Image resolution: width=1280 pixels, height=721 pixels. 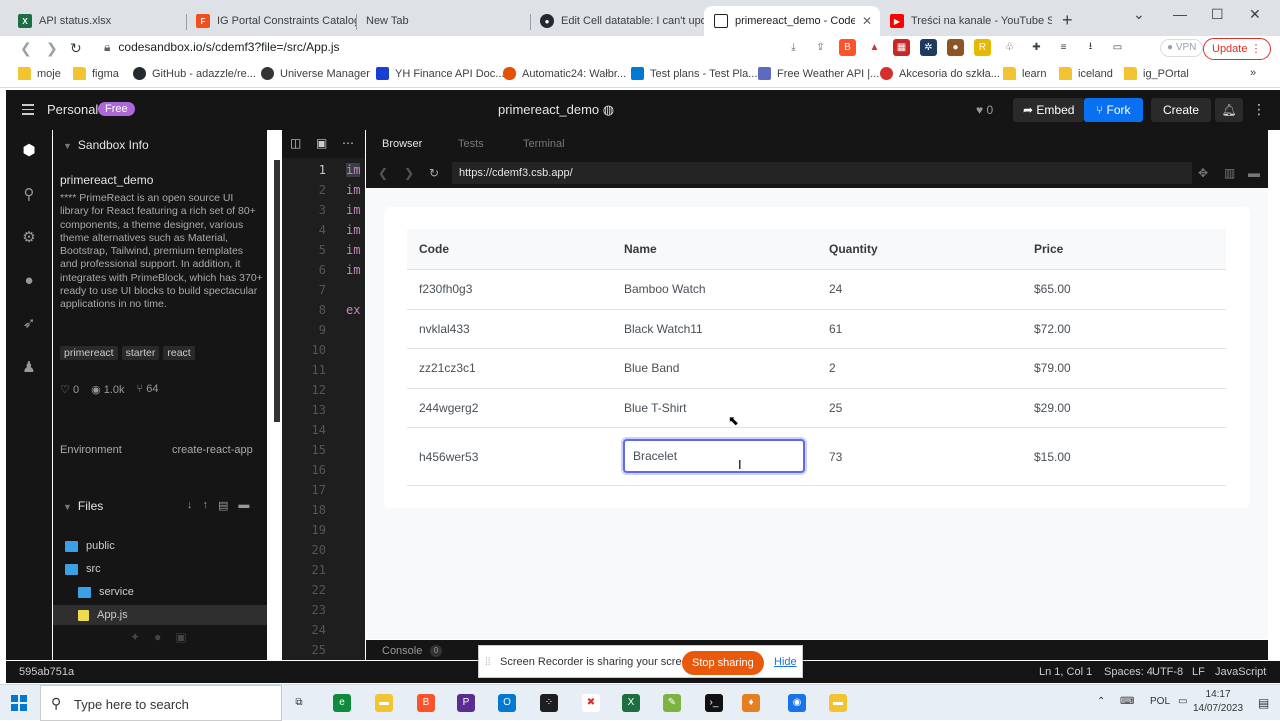 I want to click on table-cell: $65.00, so click(x=1052, y=289).